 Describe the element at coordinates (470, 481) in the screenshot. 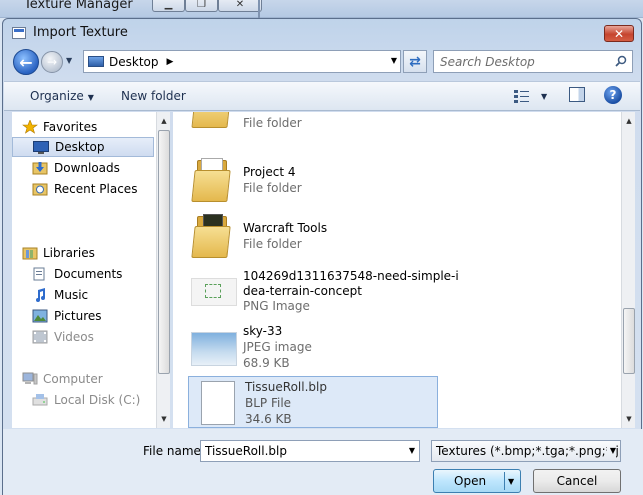

I see `open-label: Open` at that location.